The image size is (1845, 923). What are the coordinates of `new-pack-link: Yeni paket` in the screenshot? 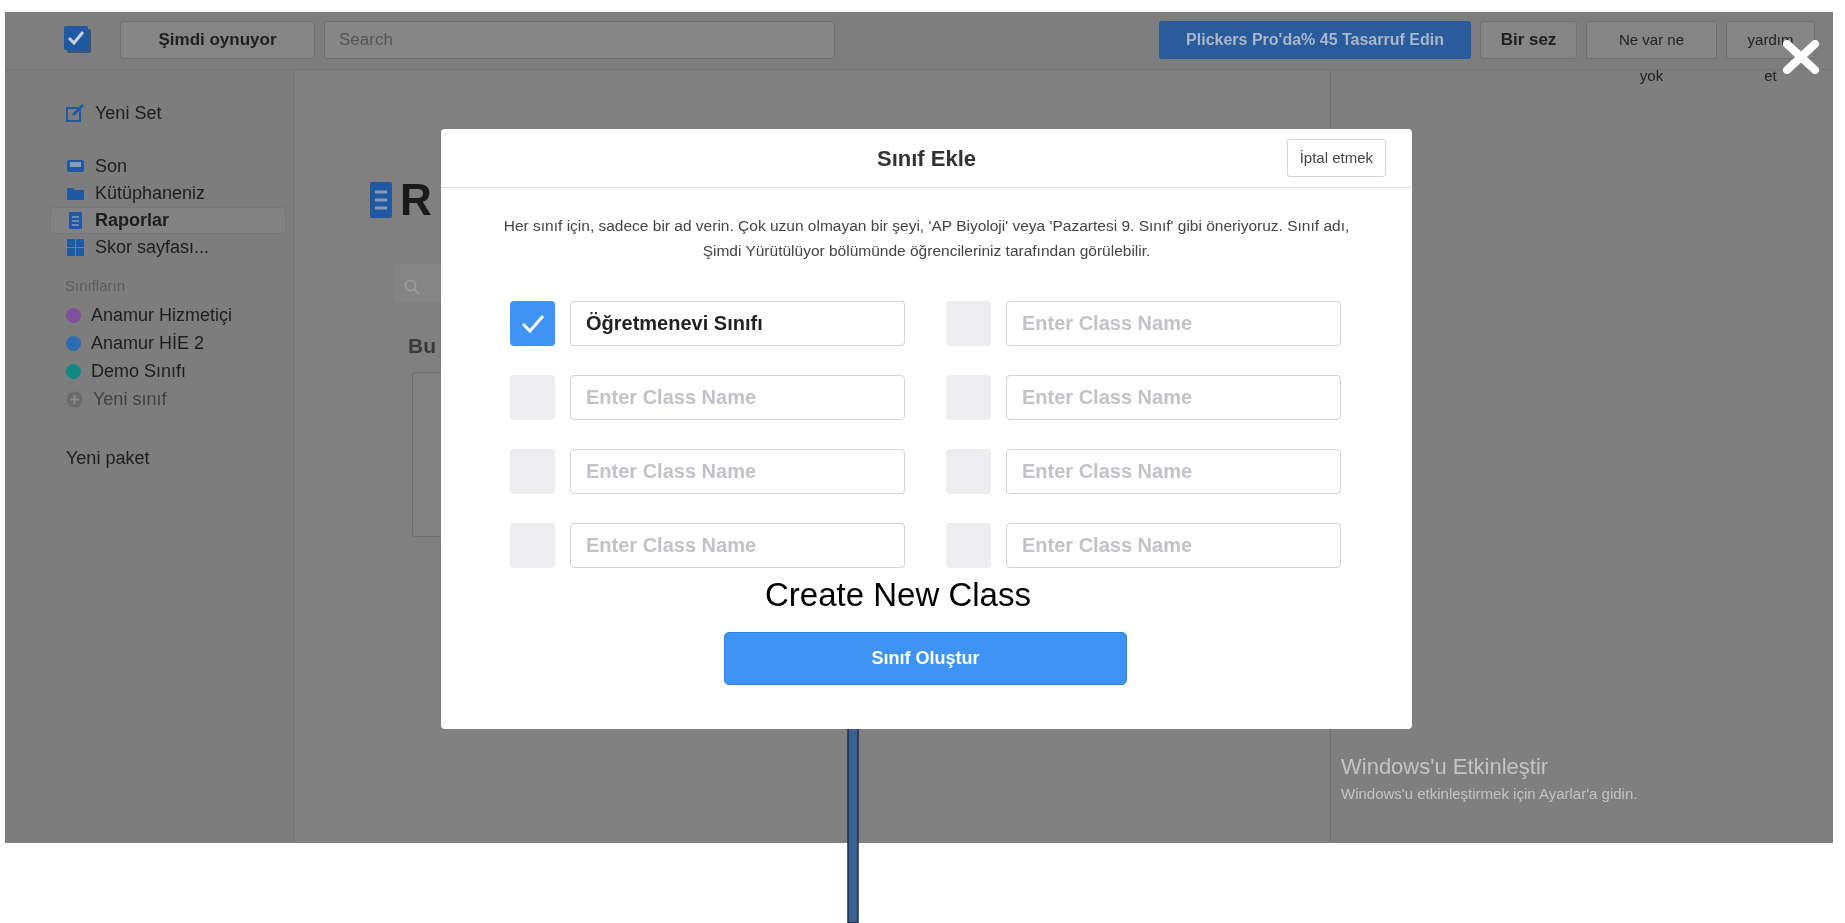 It's located at (168, 458).